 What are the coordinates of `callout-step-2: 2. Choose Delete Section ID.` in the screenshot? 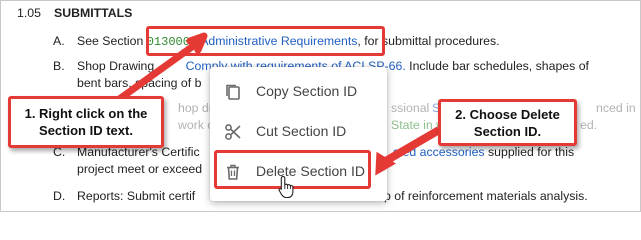 It's located at (507, 122).